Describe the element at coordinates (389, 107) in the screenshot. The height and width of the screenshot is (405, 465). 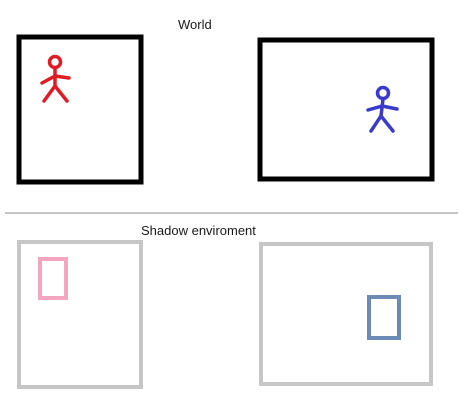
I see `blue-figure-arm-right` at that location.